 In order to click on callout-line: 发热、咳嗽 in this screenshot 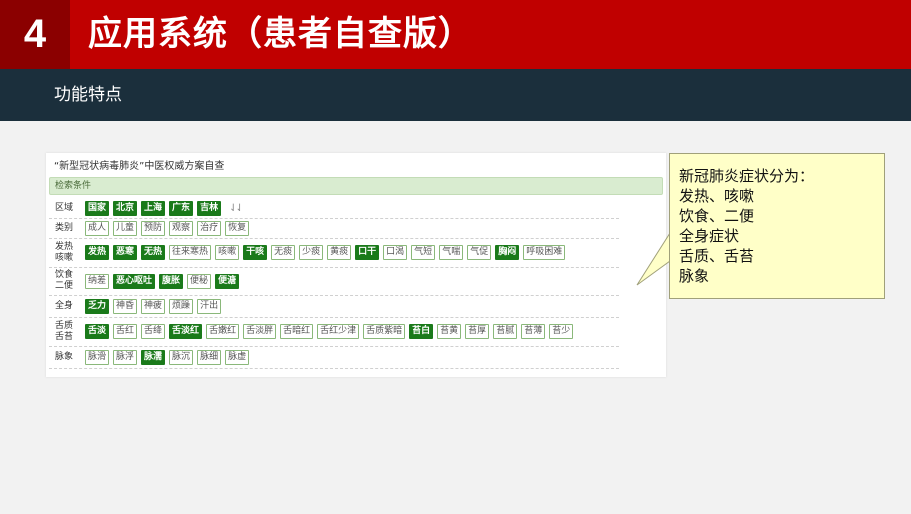, I will do `click(717, 196)`.